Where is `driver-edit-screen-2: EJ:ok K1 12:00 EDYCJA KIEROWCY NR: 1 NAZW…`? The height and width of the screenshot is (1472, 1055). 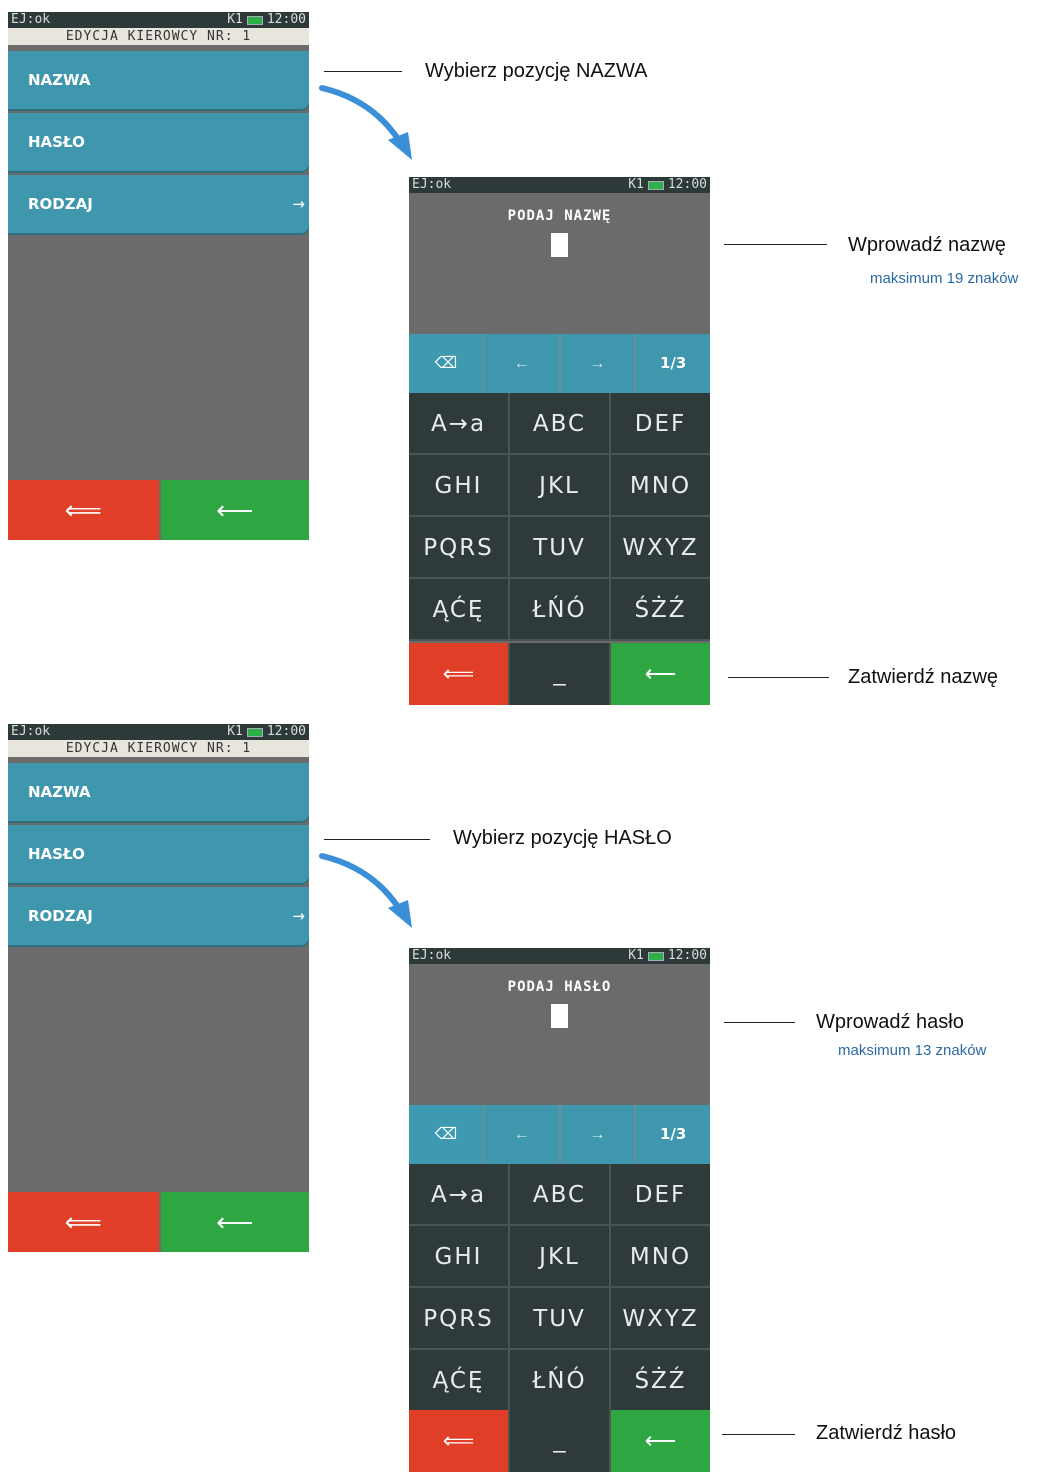 driver-edit-screen-2: EJ:ok K1 12:00 EDYCJA KIEROWCY NR: 1 NAZW… is located at coordinates (158, 988).